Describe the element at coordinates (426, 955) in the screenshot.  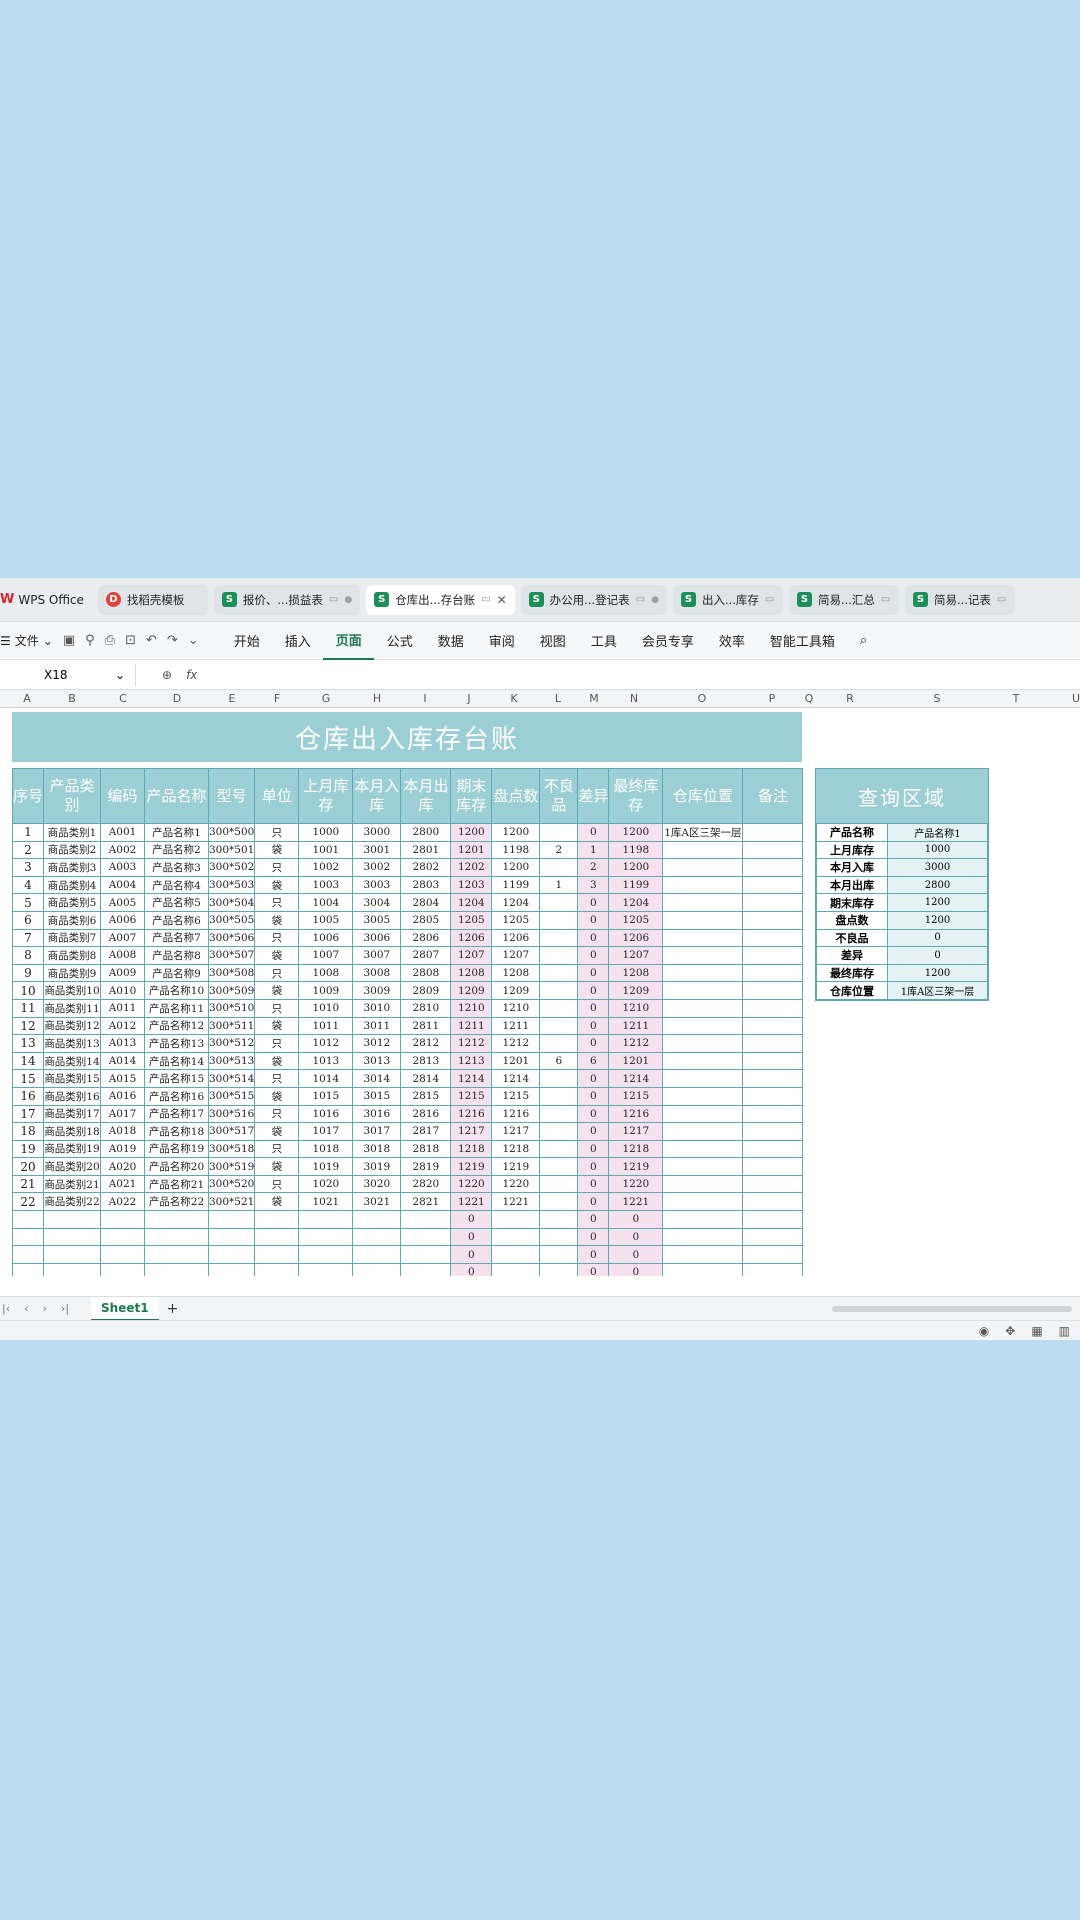
I see `table-cell: 2807` at that location.